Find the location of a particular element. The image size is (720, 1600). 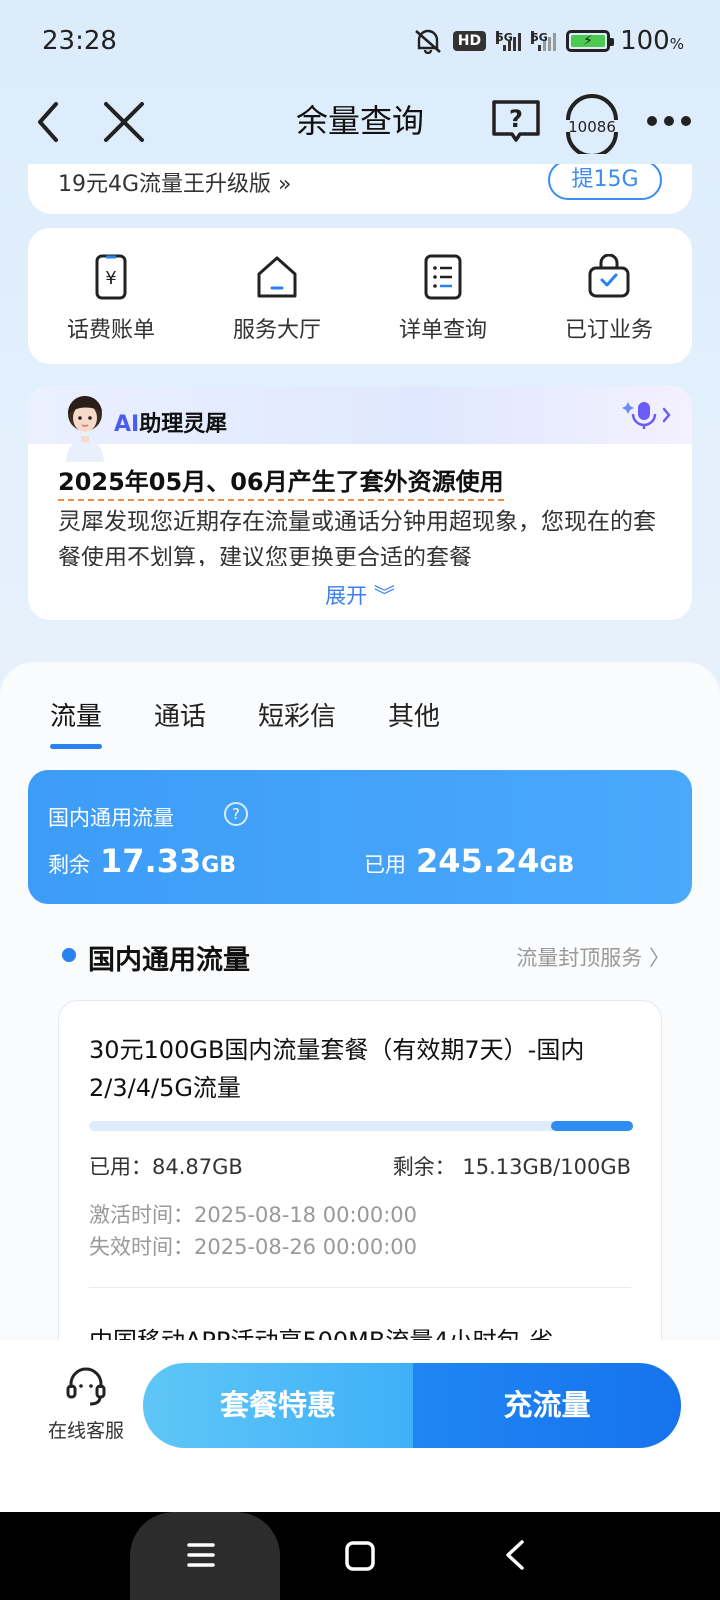

promo-text: 19元4G流量王升级版 » is located at coordinates (175, 182).